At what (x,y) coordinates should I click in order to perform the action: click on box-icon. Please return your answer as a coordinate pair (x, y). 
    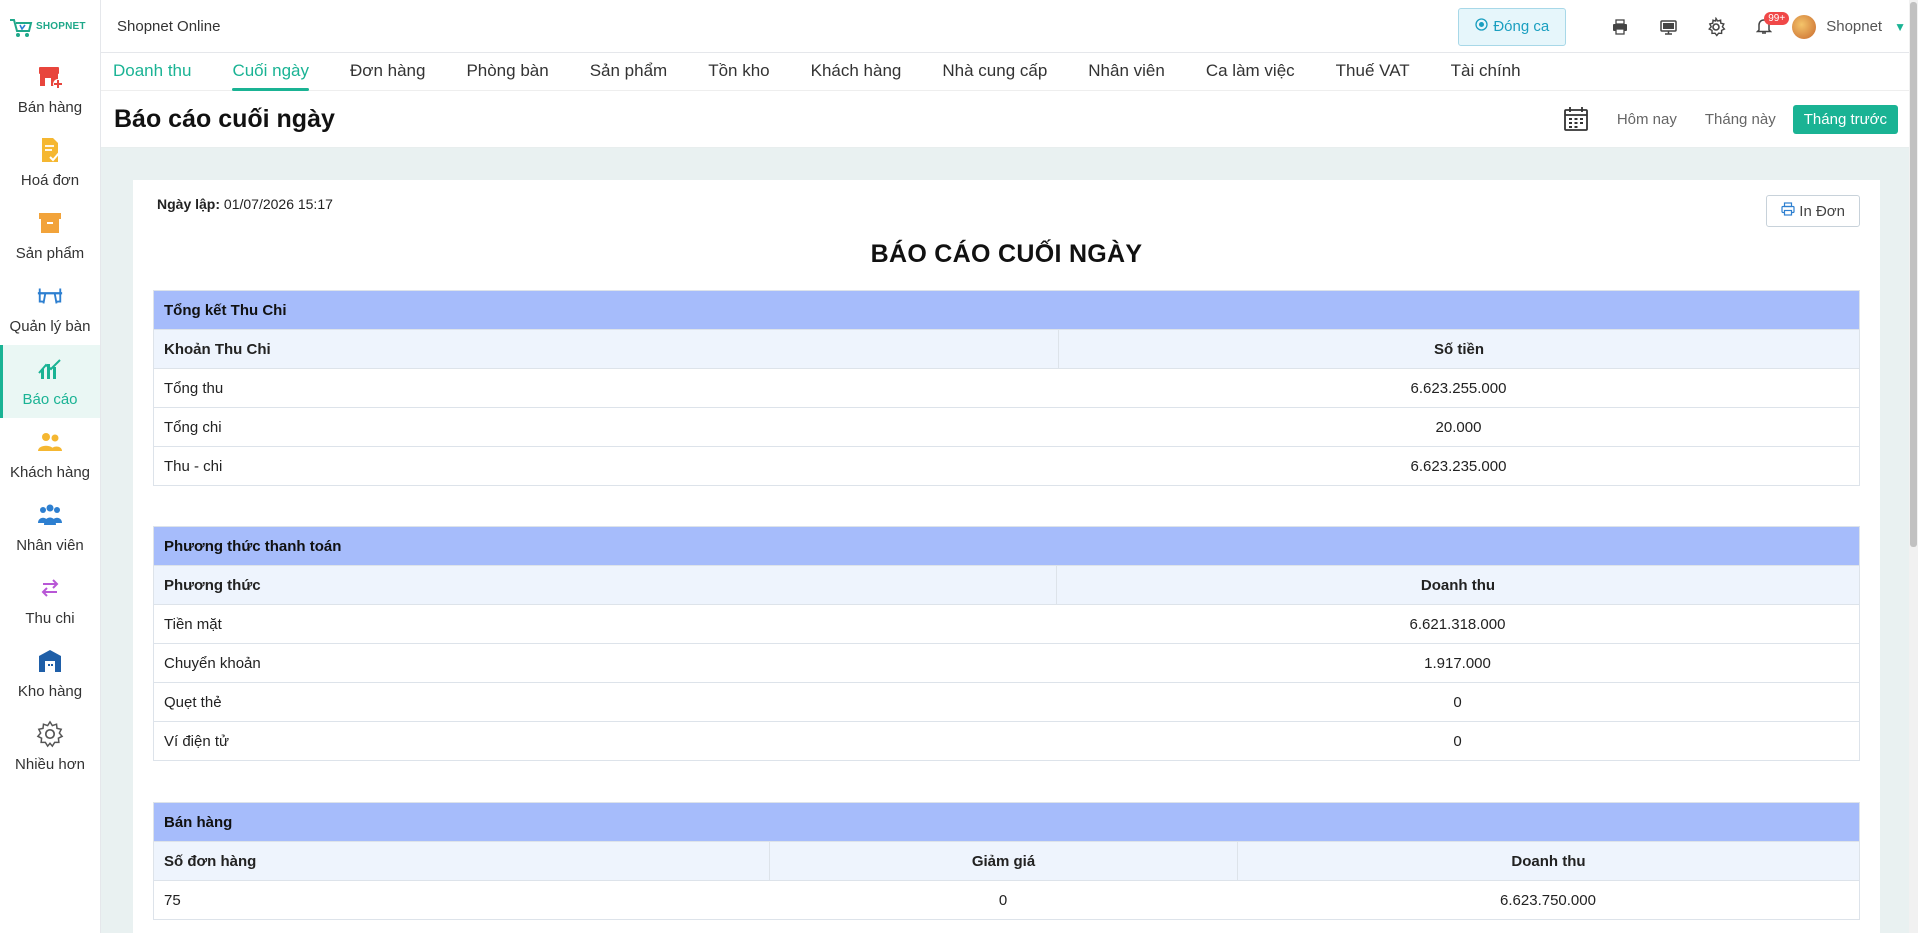
    Looking at the image, I should click on (50, 223).